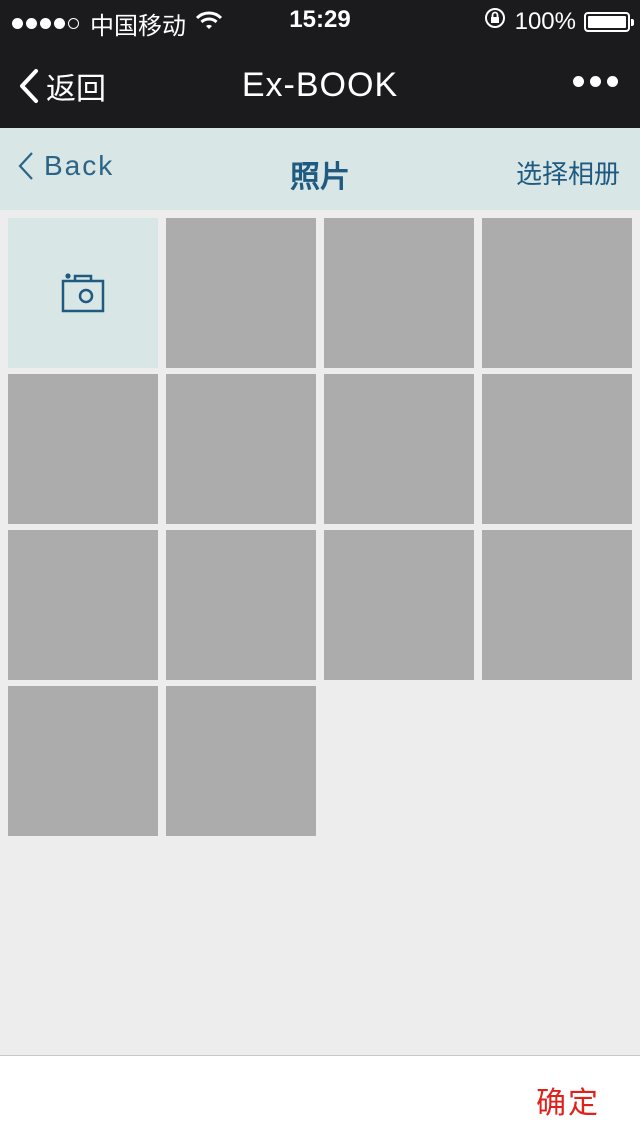  I want to click on battery-percent: 100%, so click(545, 21).